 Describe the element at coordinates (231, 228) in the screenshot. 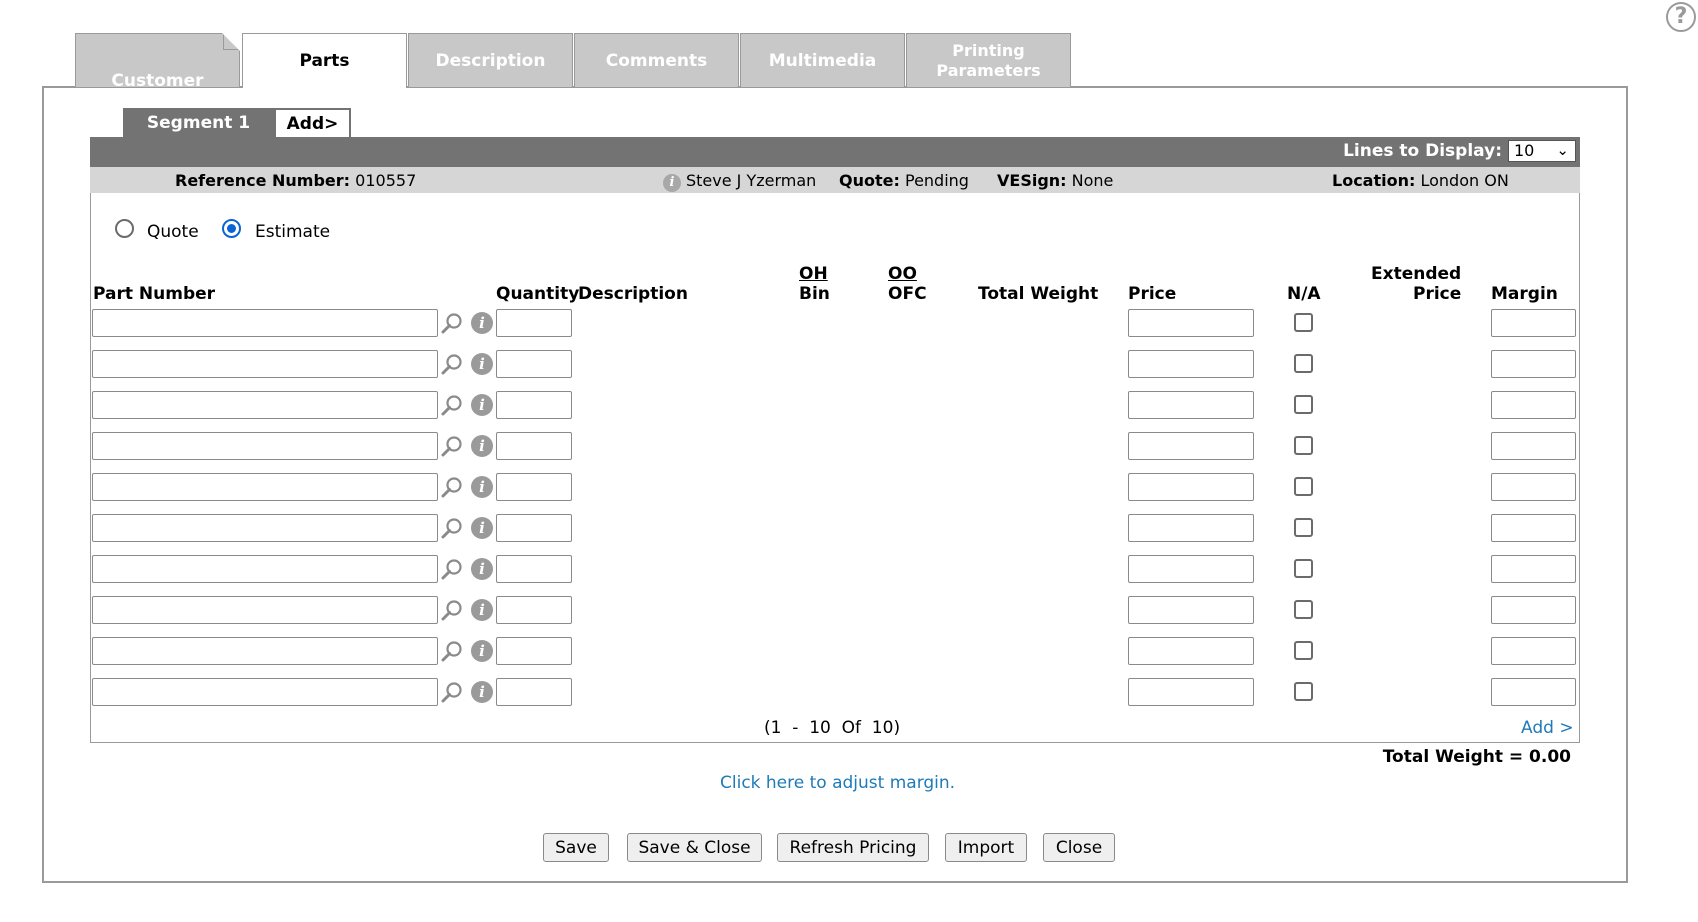

I see `estimate-radio` at that location.